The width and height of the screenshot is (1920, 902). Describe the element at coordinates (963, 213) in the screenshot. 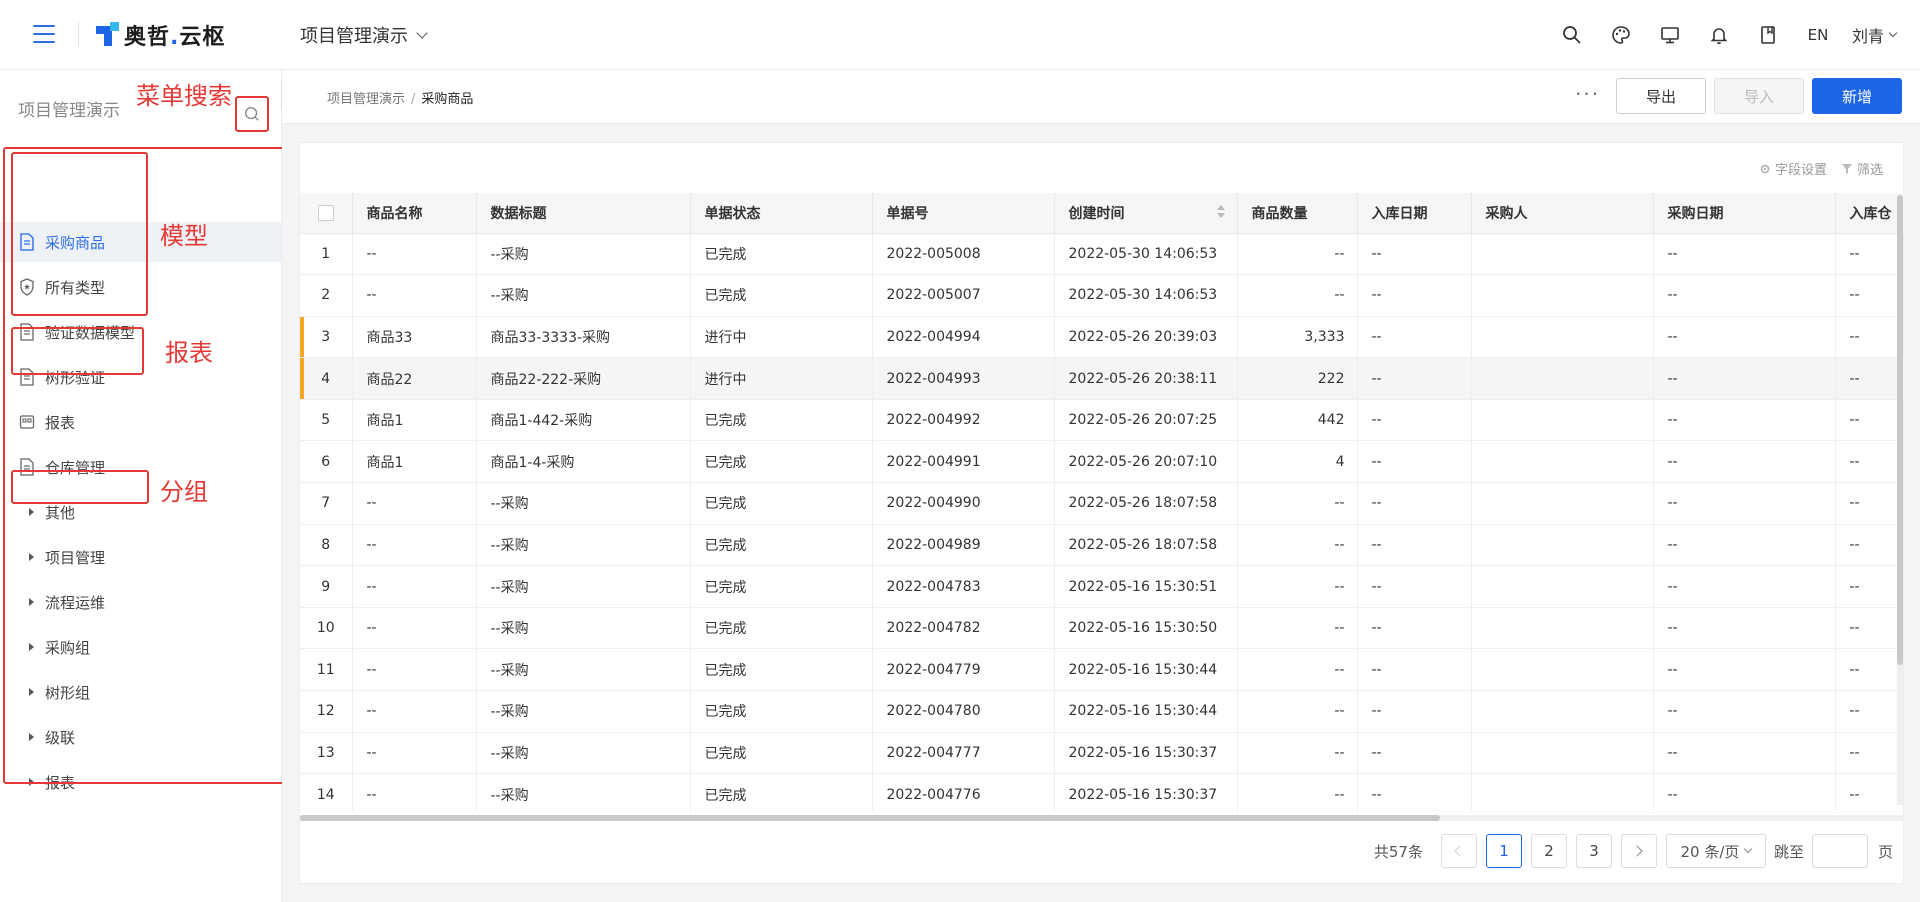

I see `column-header: 单据号` at that location.